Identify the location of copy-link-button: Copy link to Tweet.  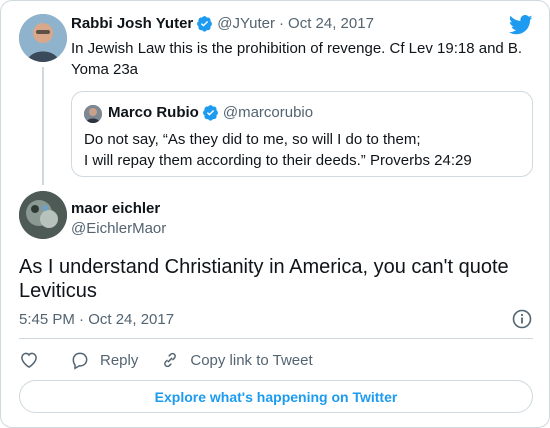
(236, 360).